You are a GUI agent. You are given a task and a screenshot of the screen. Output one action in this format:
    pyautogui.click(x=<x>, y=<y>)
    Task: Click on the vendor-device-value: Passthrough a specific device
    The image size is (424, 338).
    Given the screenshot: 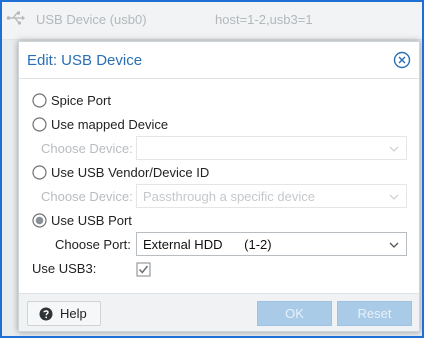 What is the action you would take?
    pyautogui.click(x=229, y=196)
    